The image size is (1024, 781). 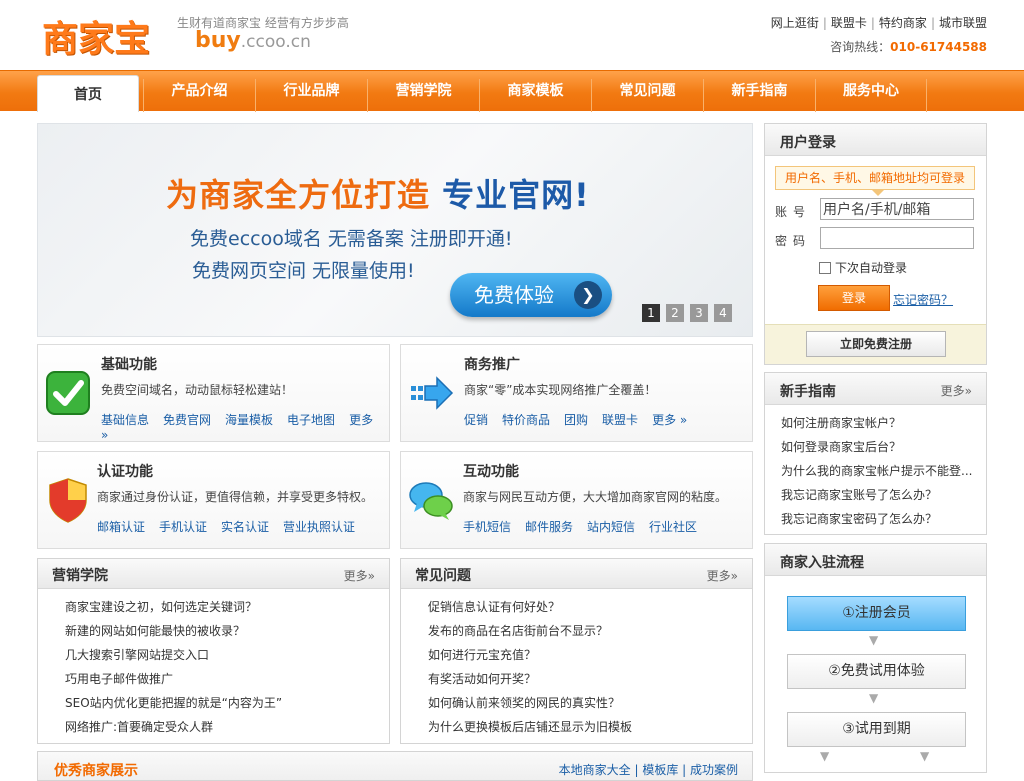 What do you see at coordinates (841, 447) in the screenshot?
I see `guide-link: 如何登录商家宝后台？` at bounding box center [841, 447].